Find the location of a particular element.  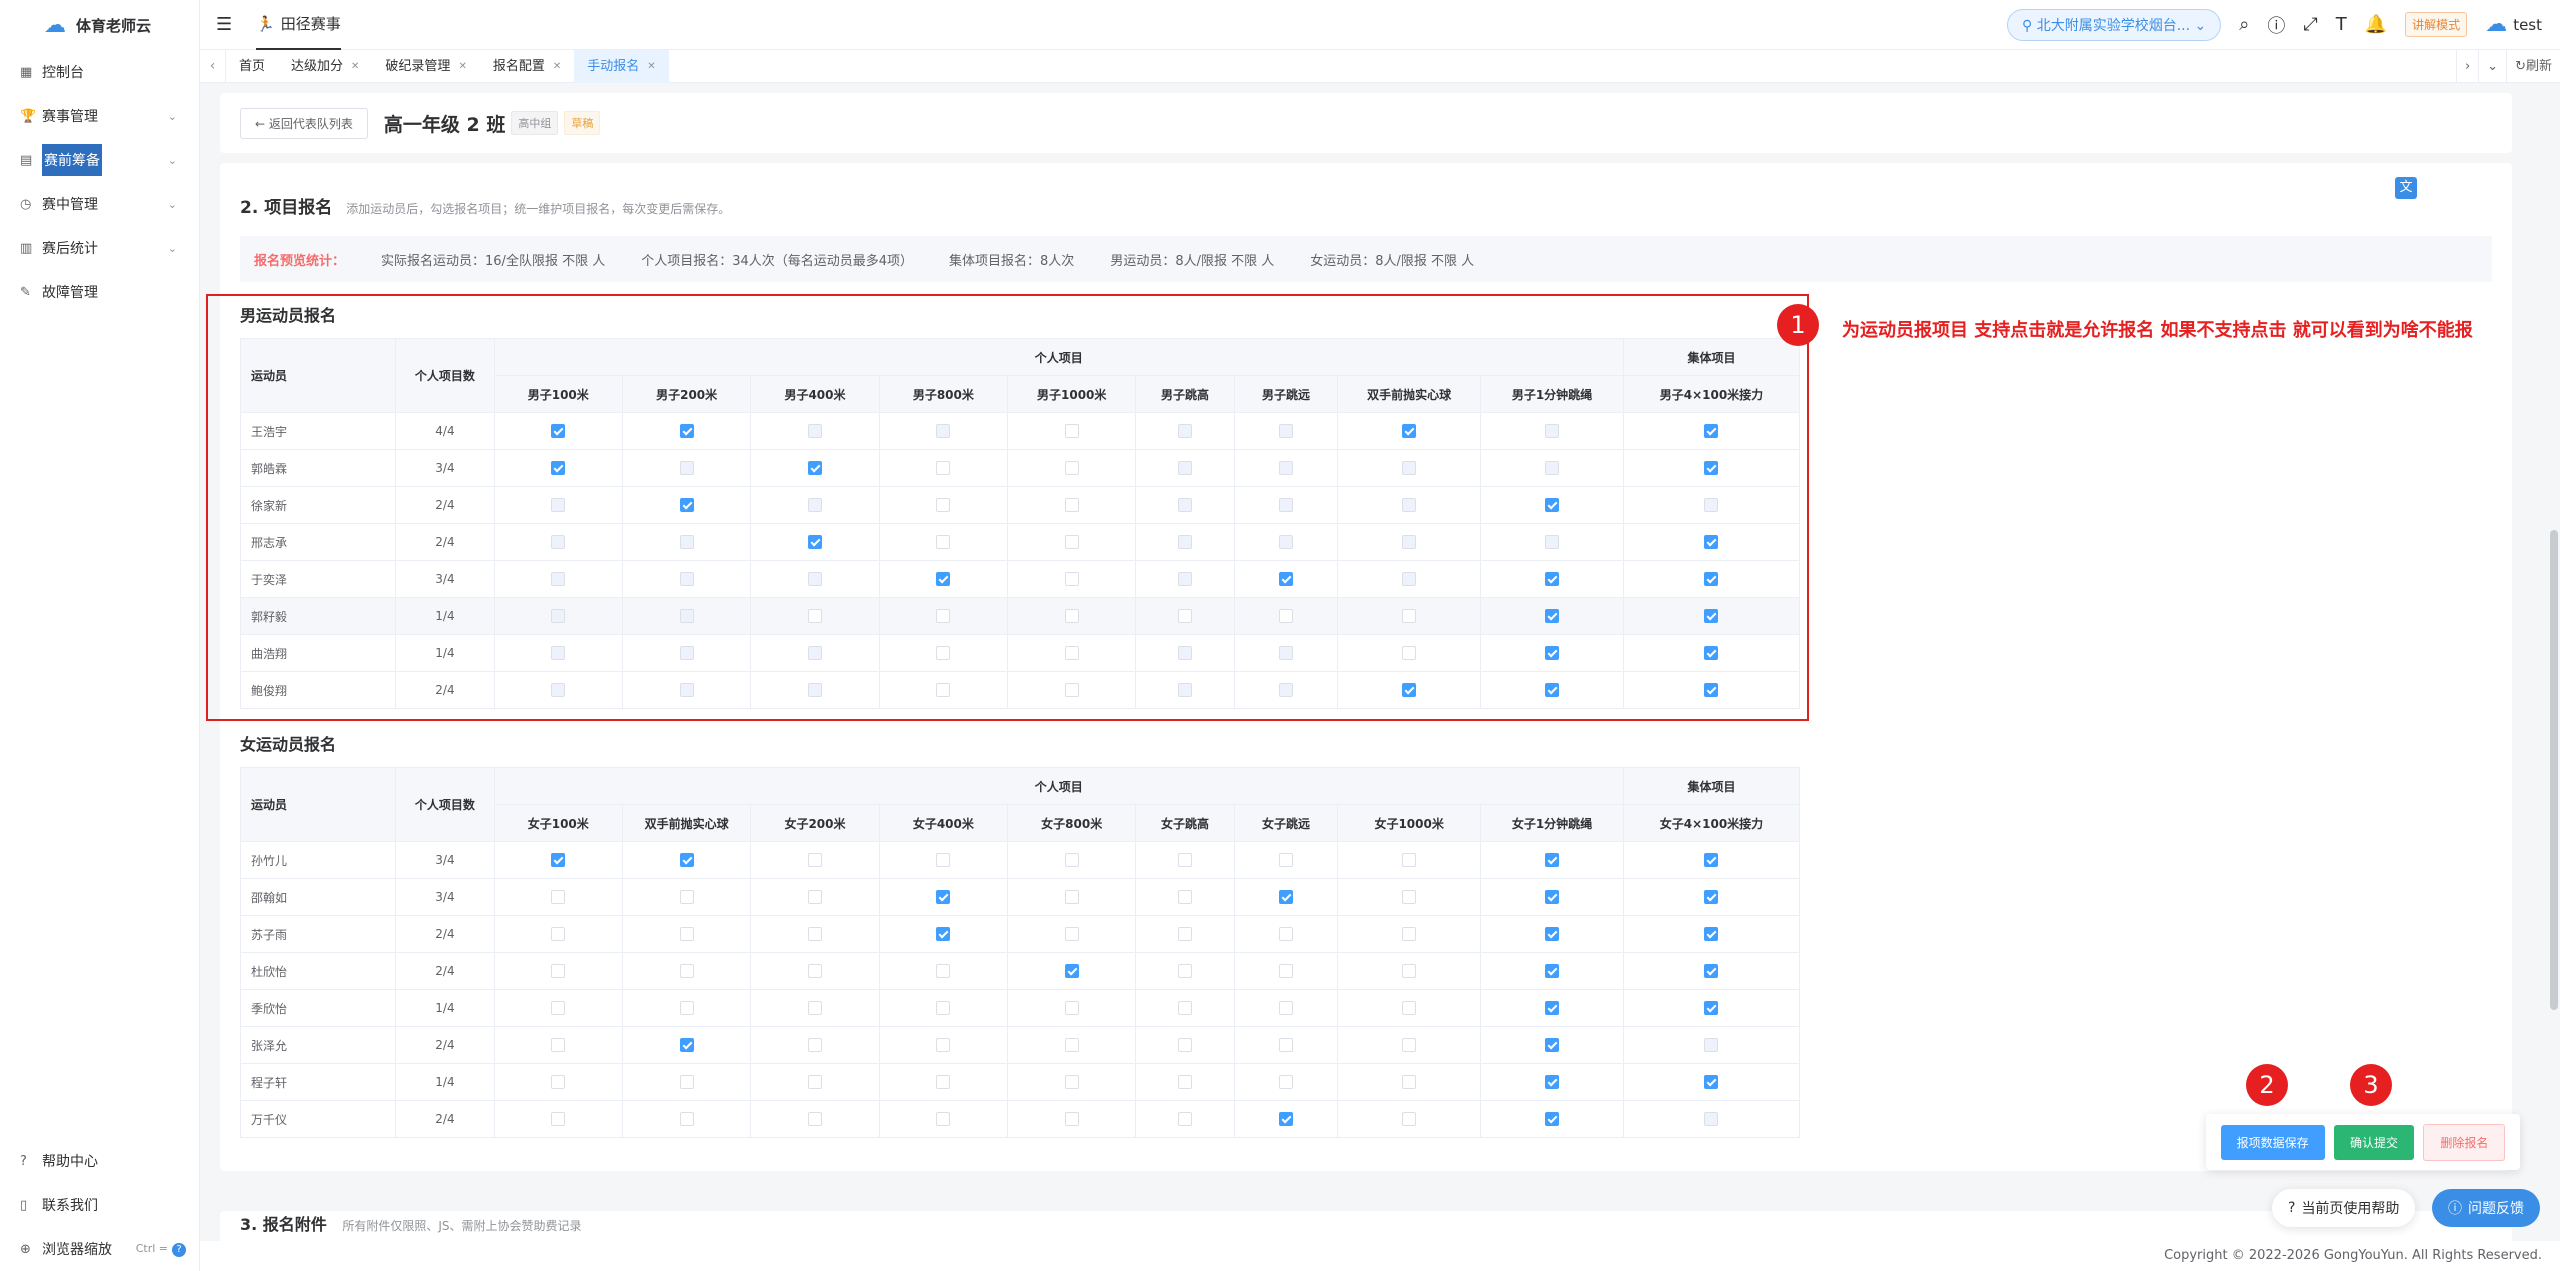

tab: 达级加分 ✕ is located at coordinates (325, 66).